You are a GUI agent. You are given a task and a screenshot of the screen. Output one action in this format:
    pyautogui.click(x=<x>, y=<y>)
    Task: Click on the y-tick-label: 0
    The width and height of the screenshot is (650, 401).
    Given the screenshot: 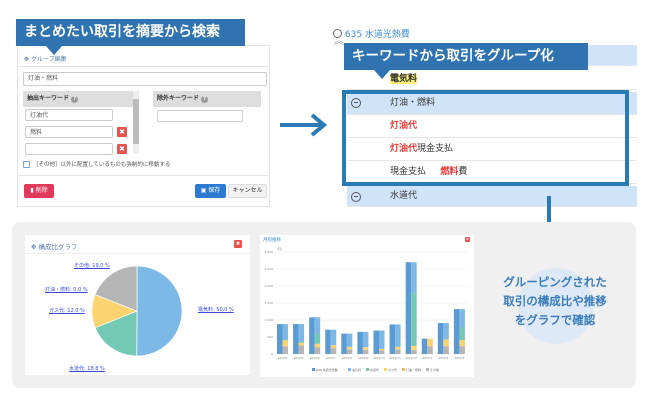 What is the action you would take?
    pyautogui.click(x=272, y=354)
    